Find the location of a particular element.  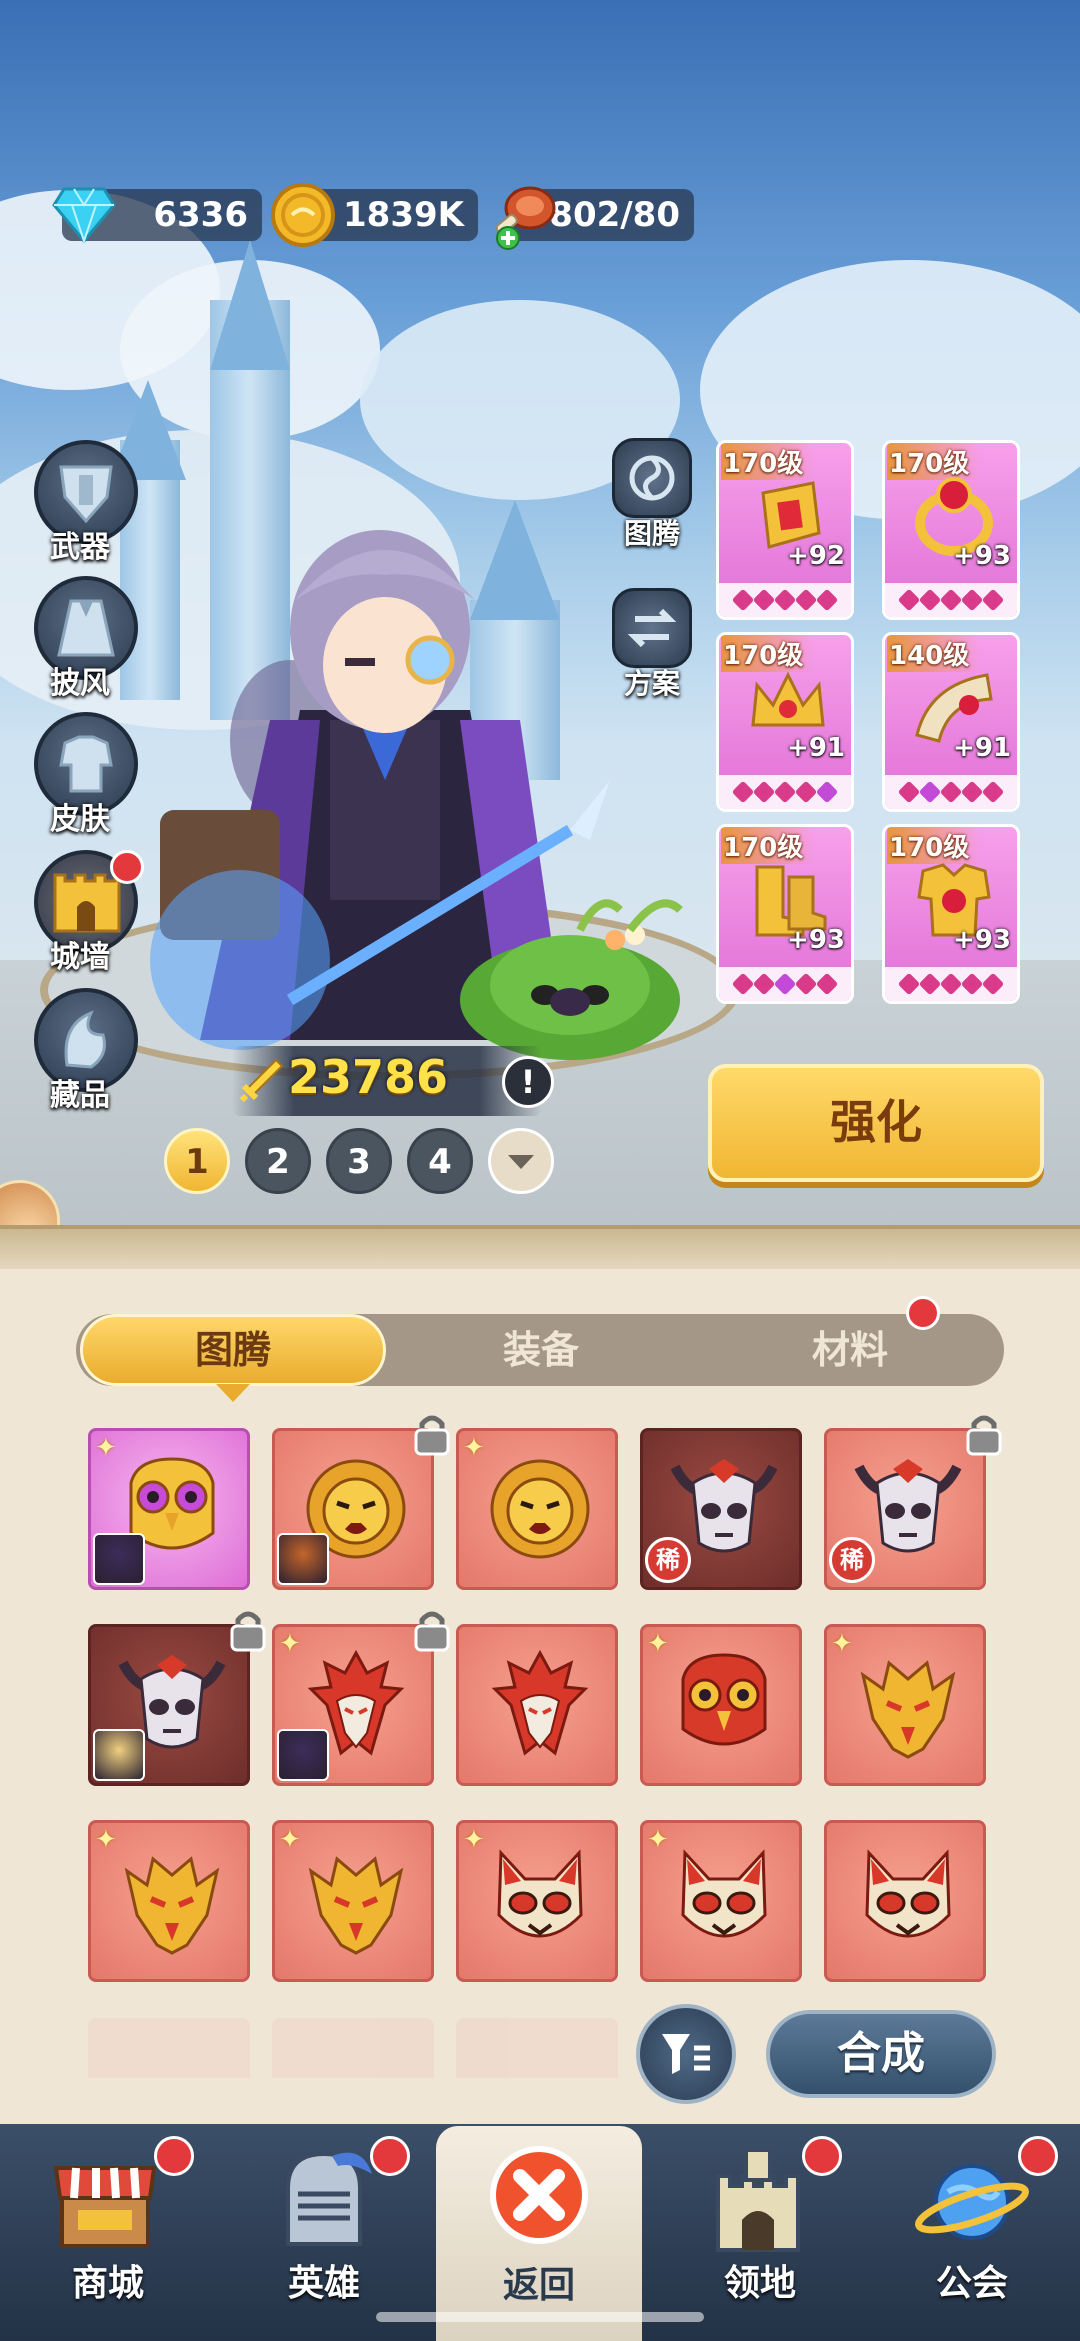

nav-label: 英雄 is located at coordinates (323, 2283).